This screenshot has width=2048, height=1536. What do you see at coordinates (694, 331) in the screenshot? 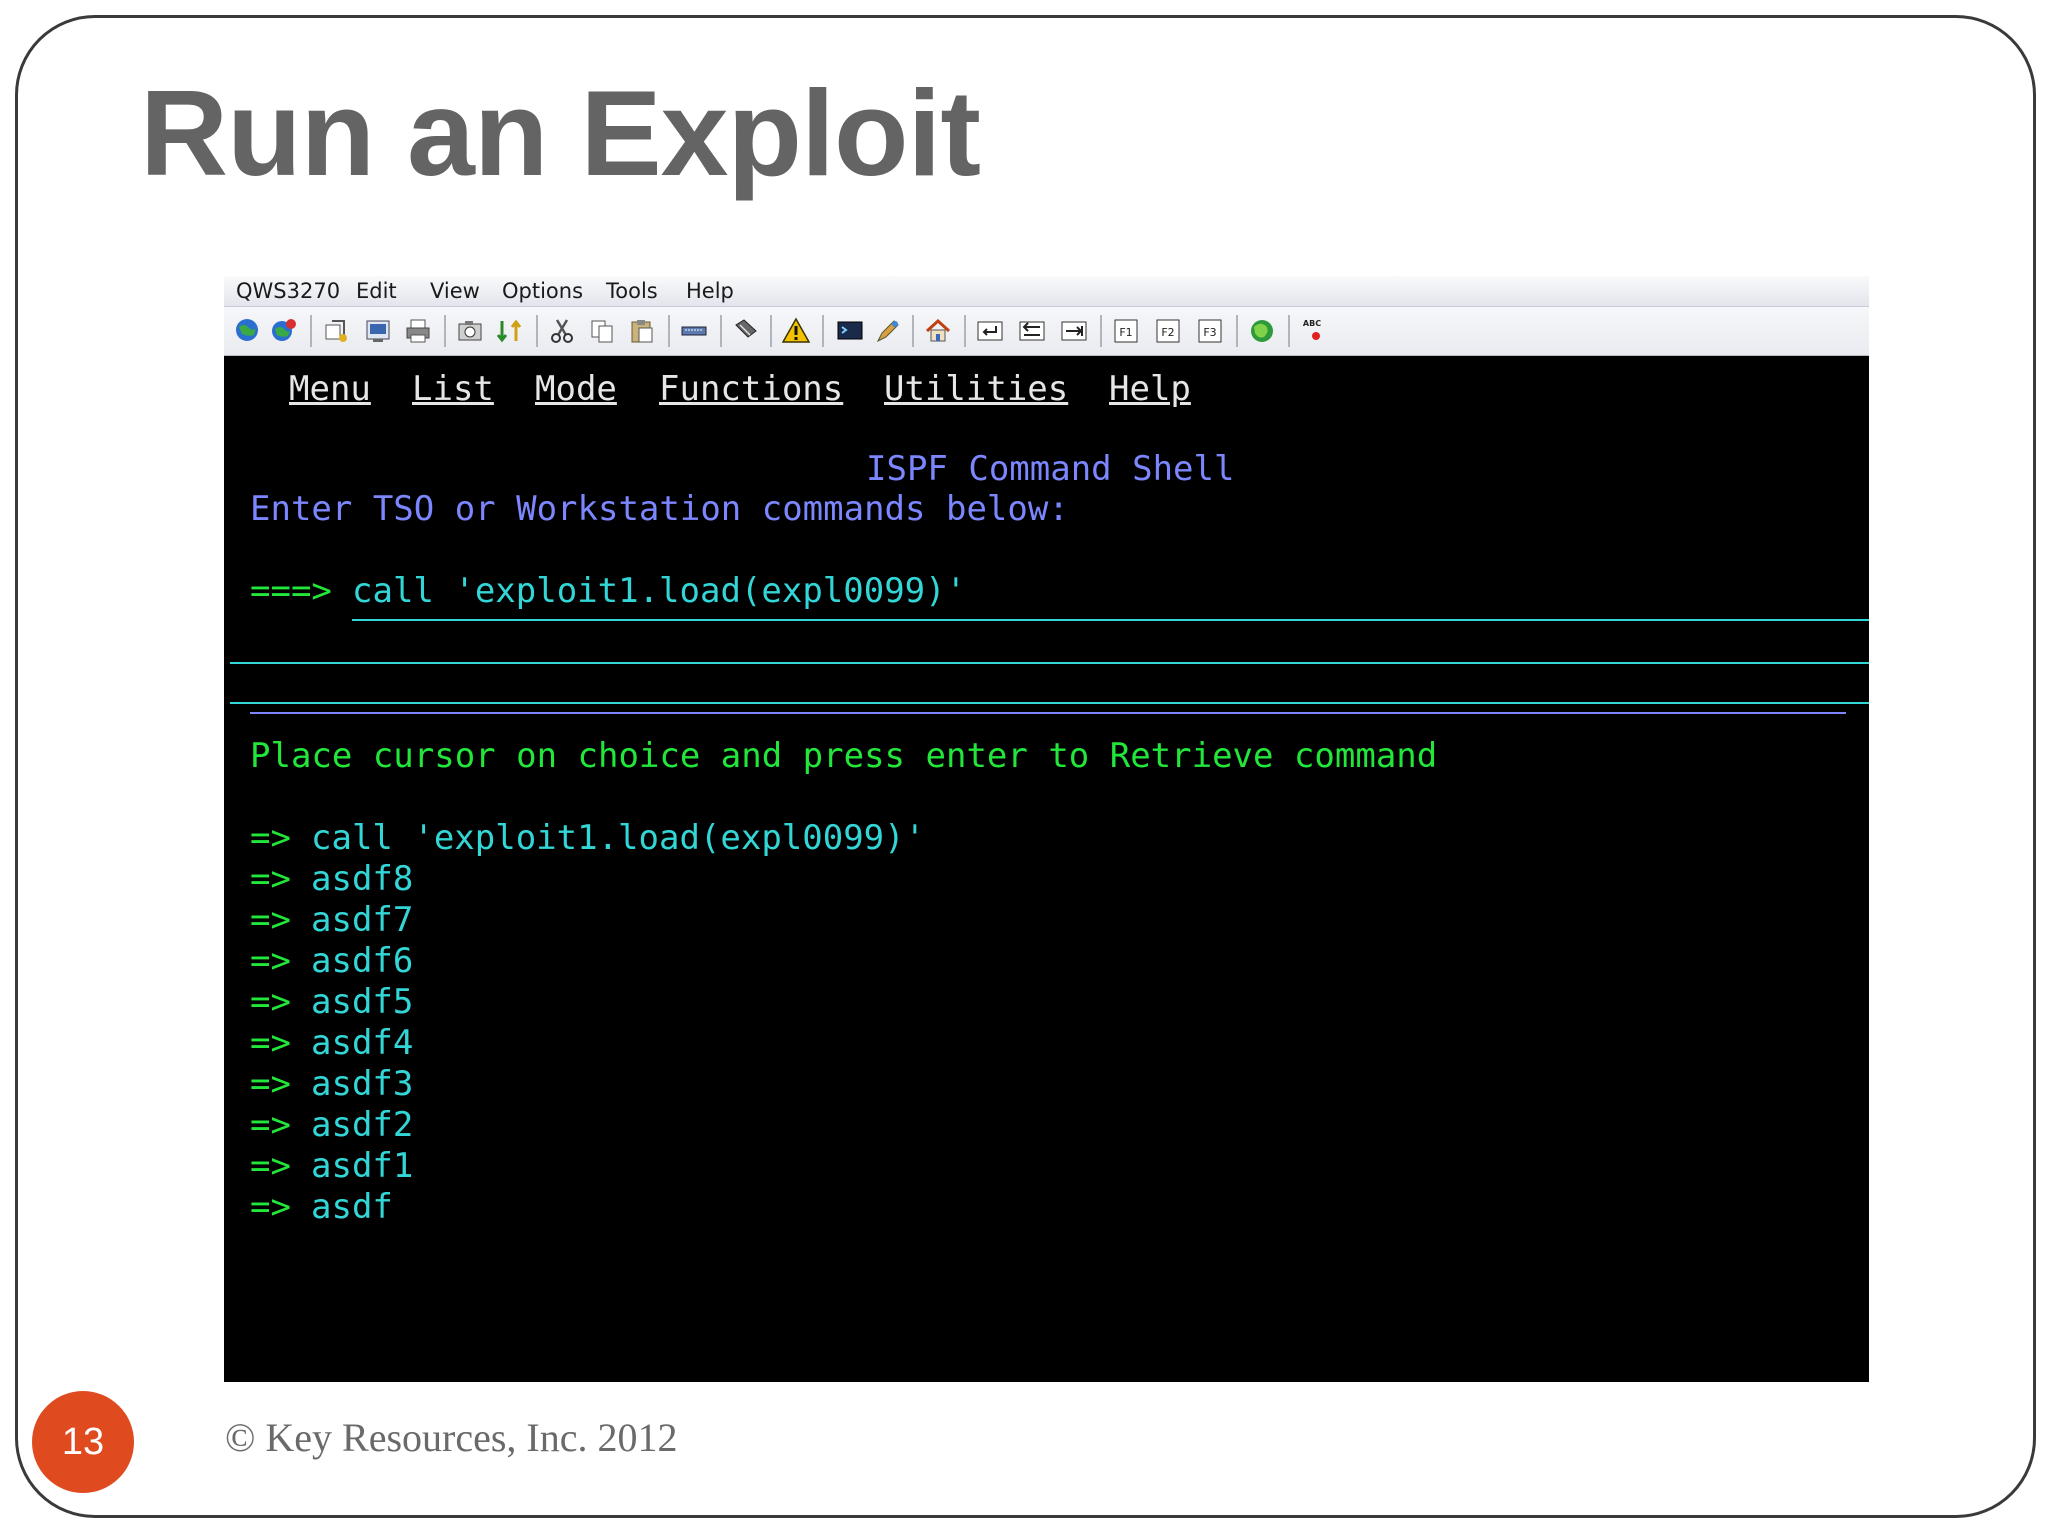
I see `keyboard-icon` at bounding box center [694, 331].